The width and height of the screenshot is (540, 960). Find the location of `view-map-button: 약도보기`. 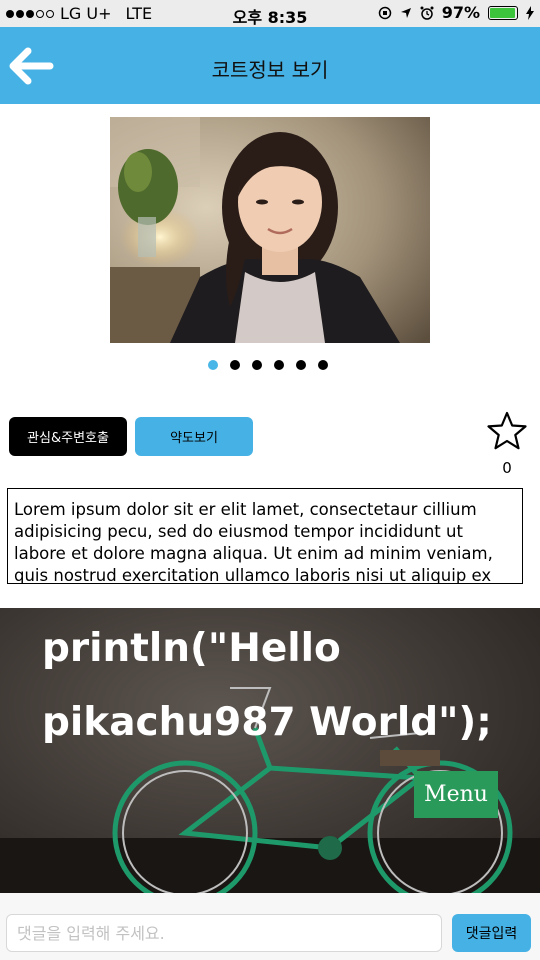

view-map-button: 약도보기 is located at coordinates (194, 436).